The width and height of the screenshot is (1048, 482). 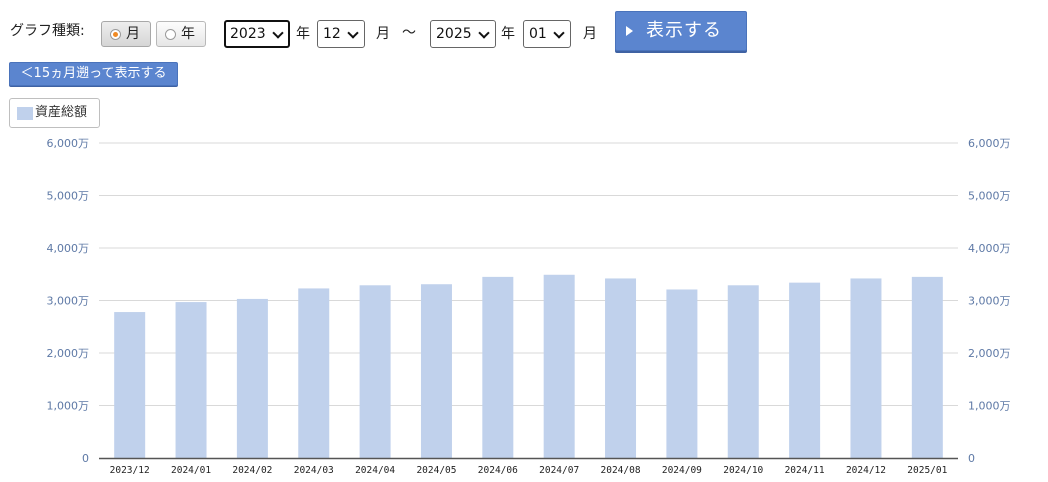 I want to click on y-tick-label-left: 5,000万, so click(x=68, y=196).